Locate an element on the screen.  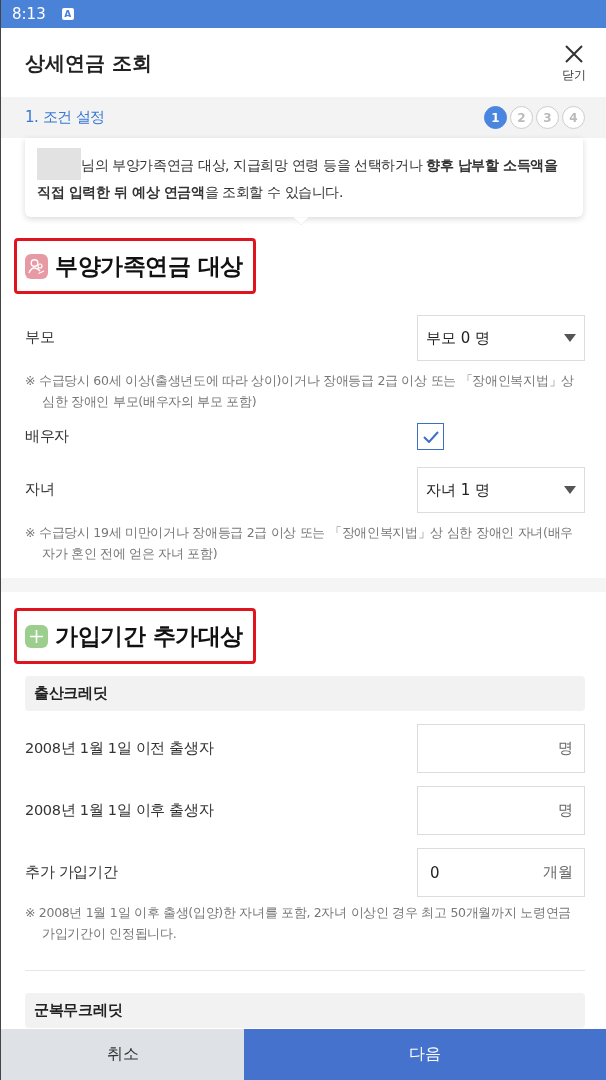
subsection-header: 출산크레딧 is located at coordinates (305, 693).